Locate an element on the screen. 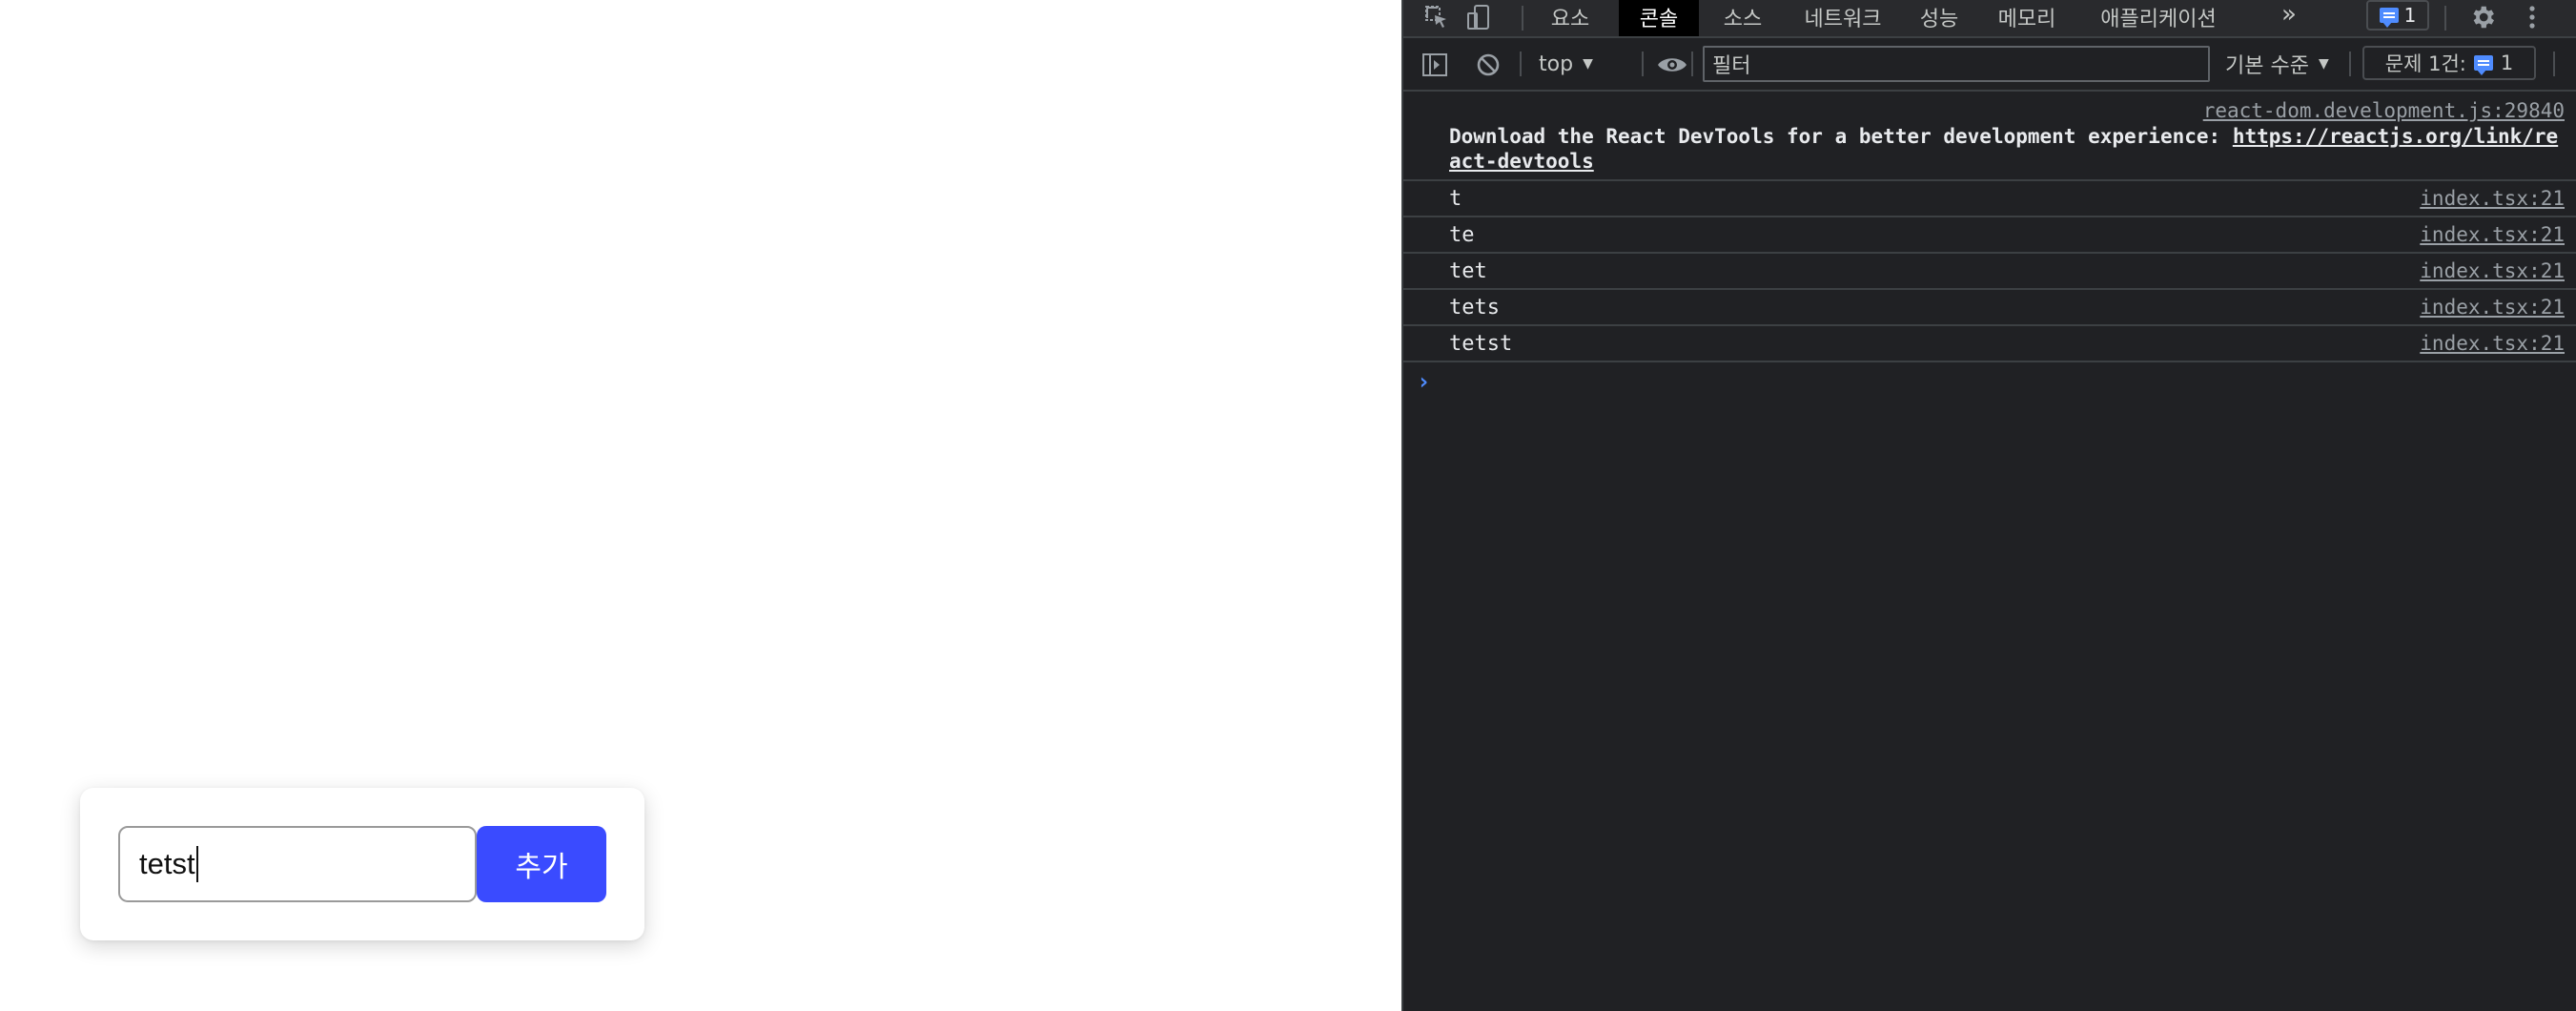 This screenshot has width=2576, height=1011. issues-counter-button: 1 is located at coordinates (2397, 15).